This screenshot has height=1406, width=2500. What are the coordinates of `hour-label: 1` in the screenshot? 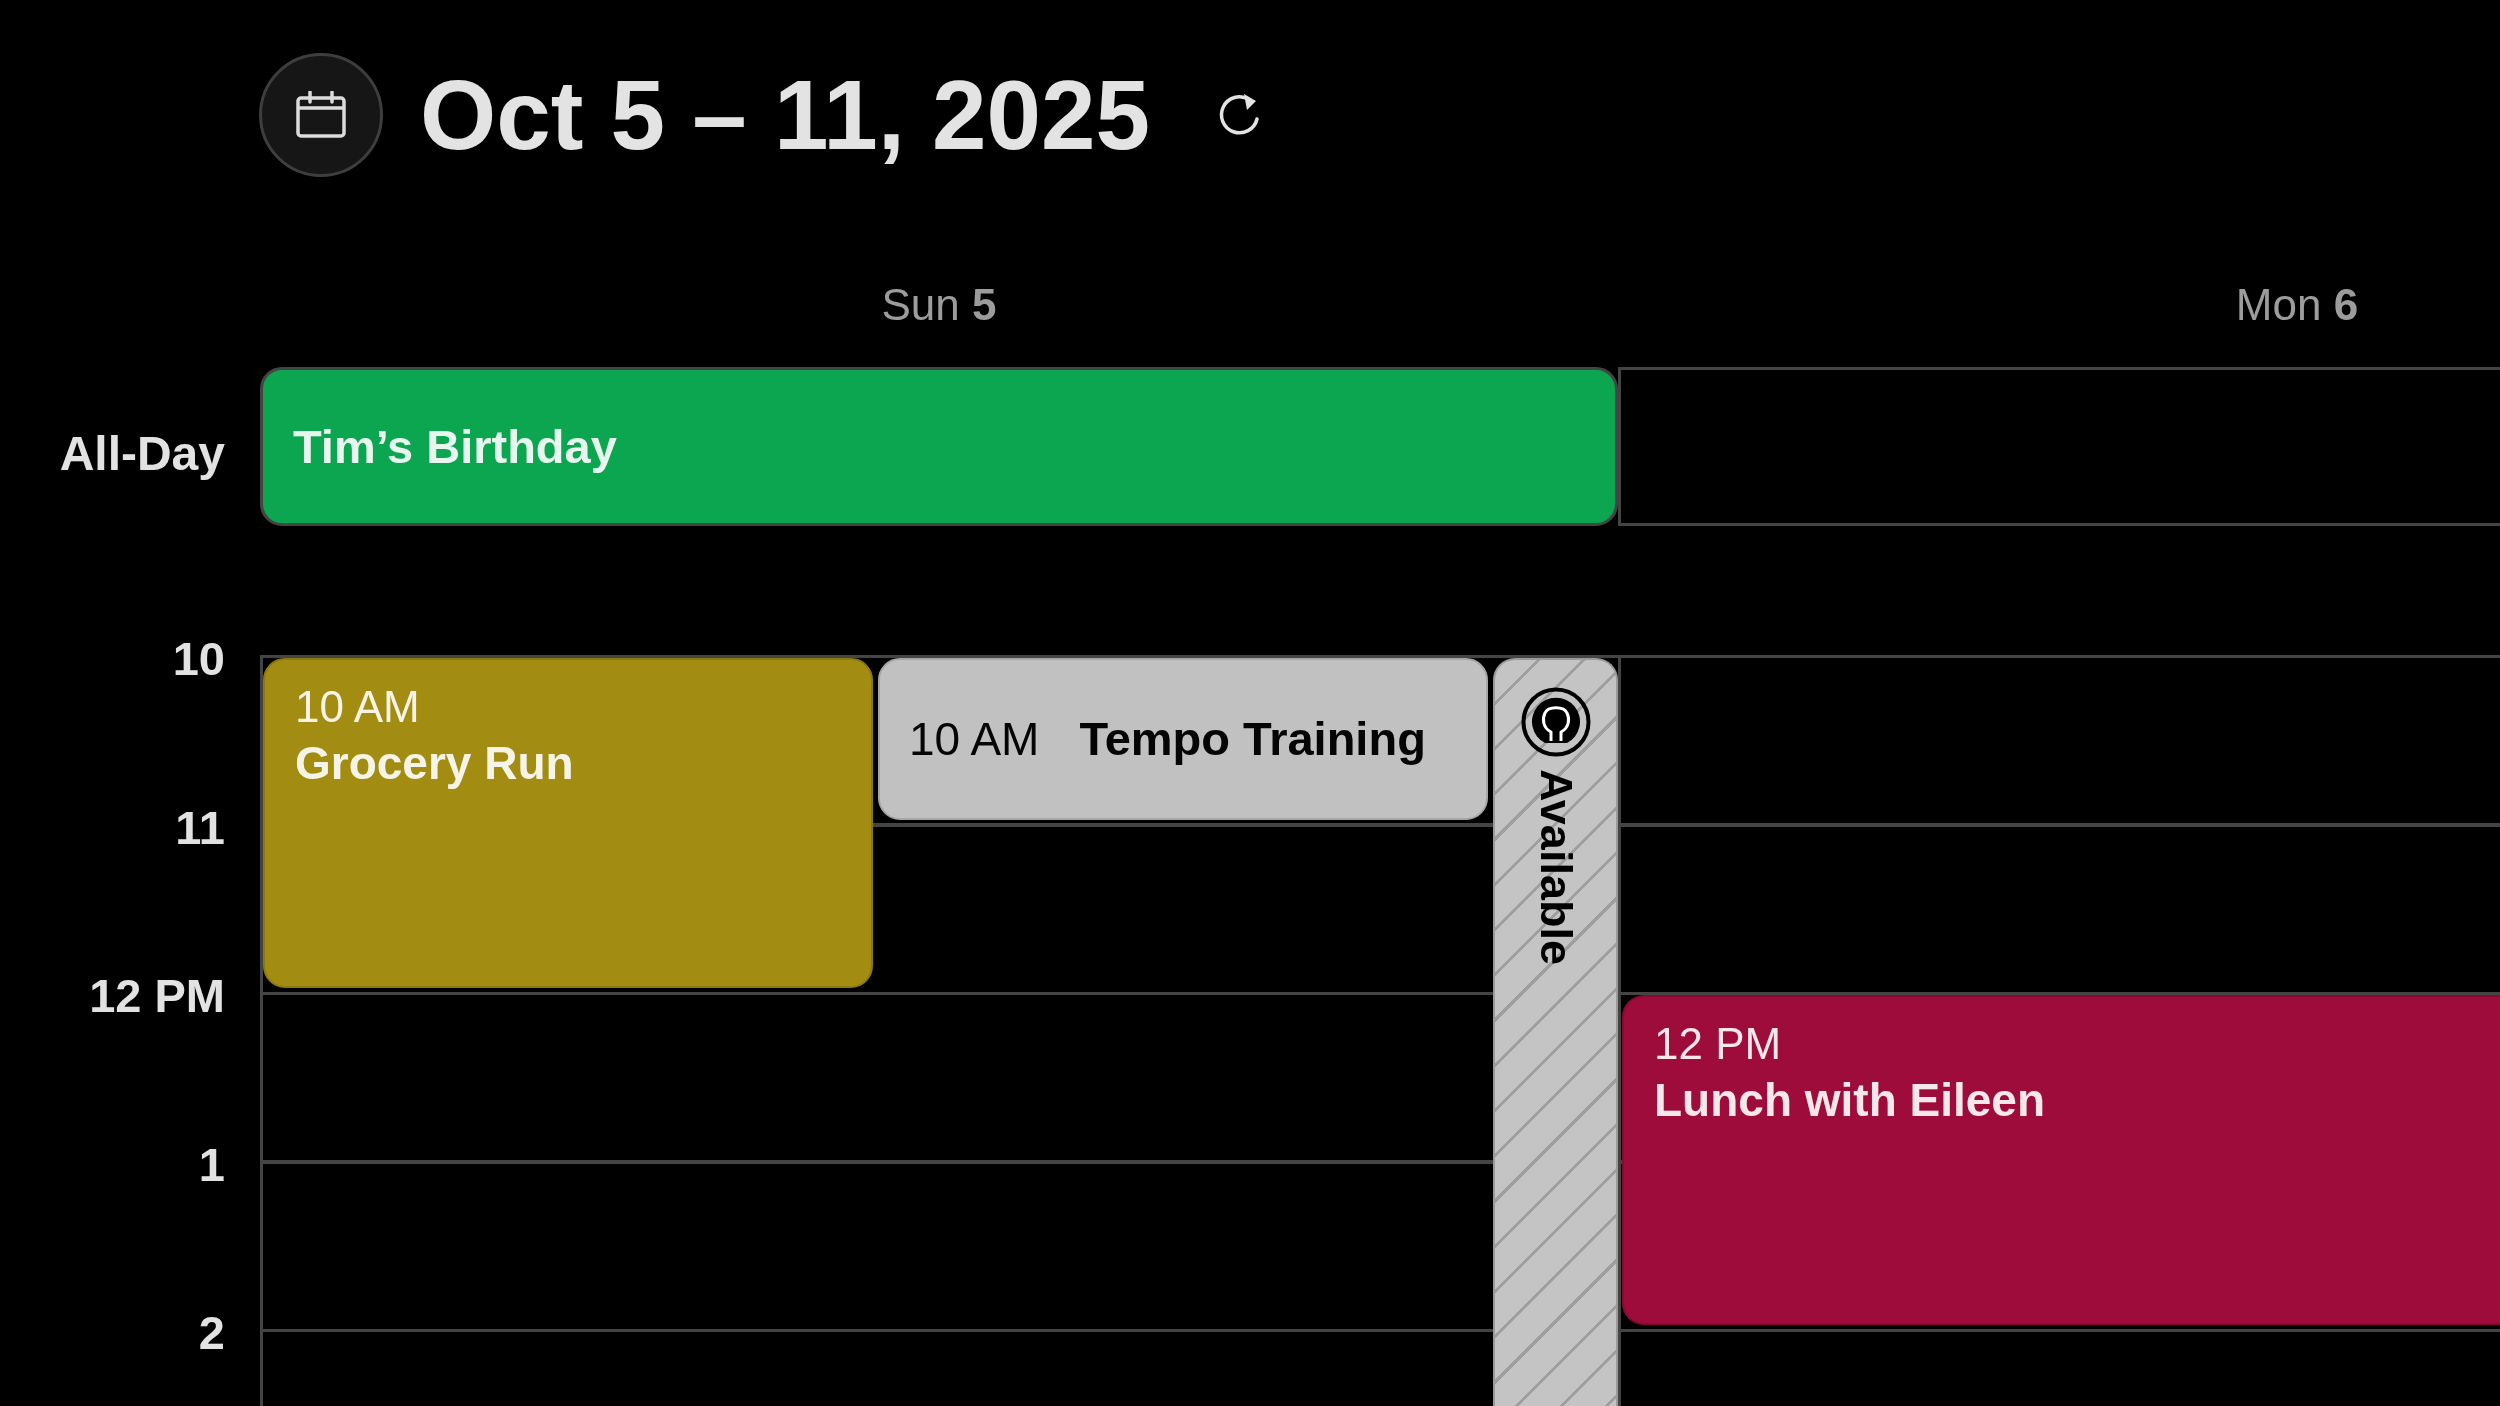 It's located at (211, 1164).